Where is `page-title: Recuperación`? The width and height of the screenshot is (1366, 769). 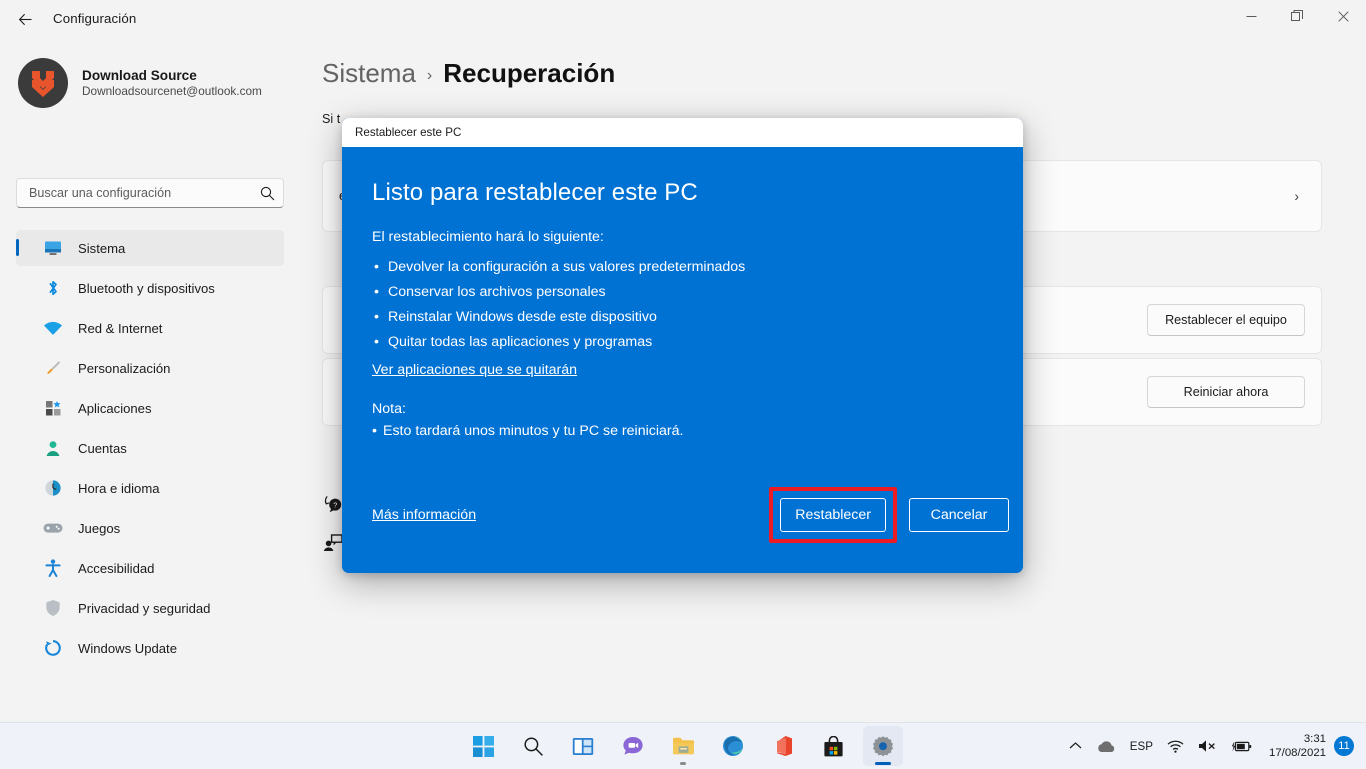 page-title: Recuperación is located at coordinates (529, 73).